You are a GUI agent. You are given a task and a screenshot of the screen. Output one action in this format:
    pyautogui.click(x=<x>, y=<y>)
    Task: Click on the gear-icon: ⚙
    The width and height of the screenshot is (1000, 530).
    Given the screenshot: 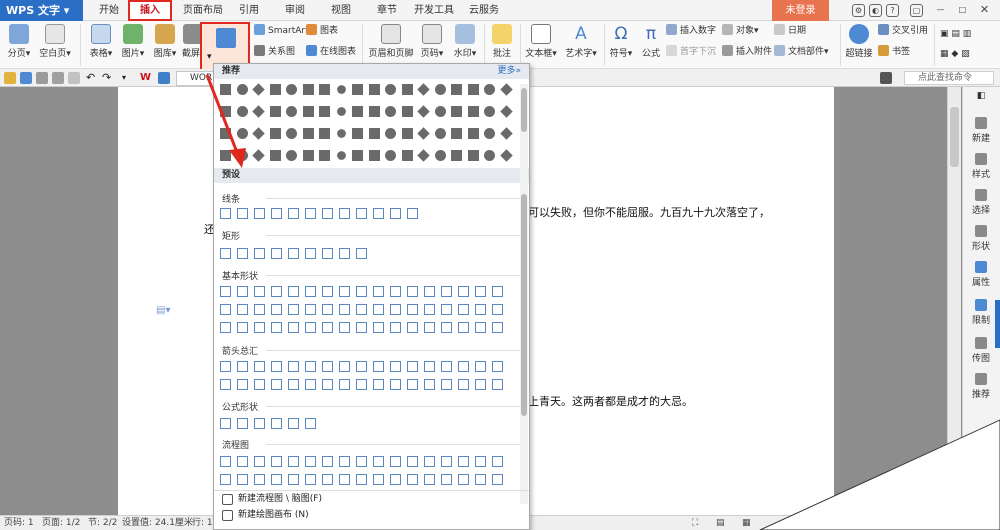 What is the action you would take?
    pyautogui.click(x=858, y=10)
    